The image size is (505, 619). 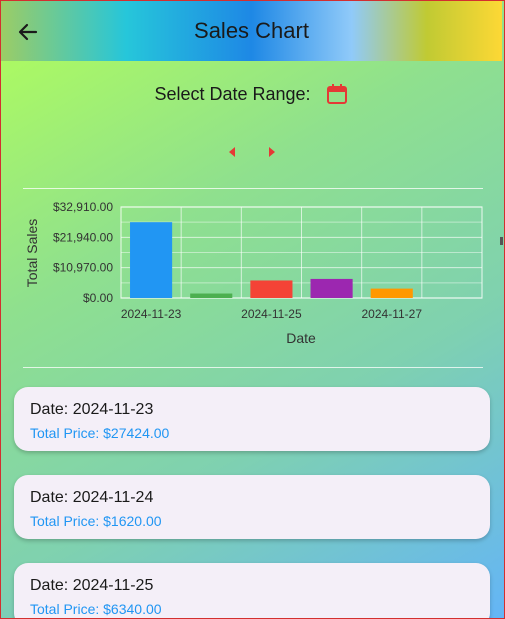 I want to click on chart-y-ticks: $0.00 $10,970.00 $21,940.00 $32,910.00, so click(x=83, y=252).